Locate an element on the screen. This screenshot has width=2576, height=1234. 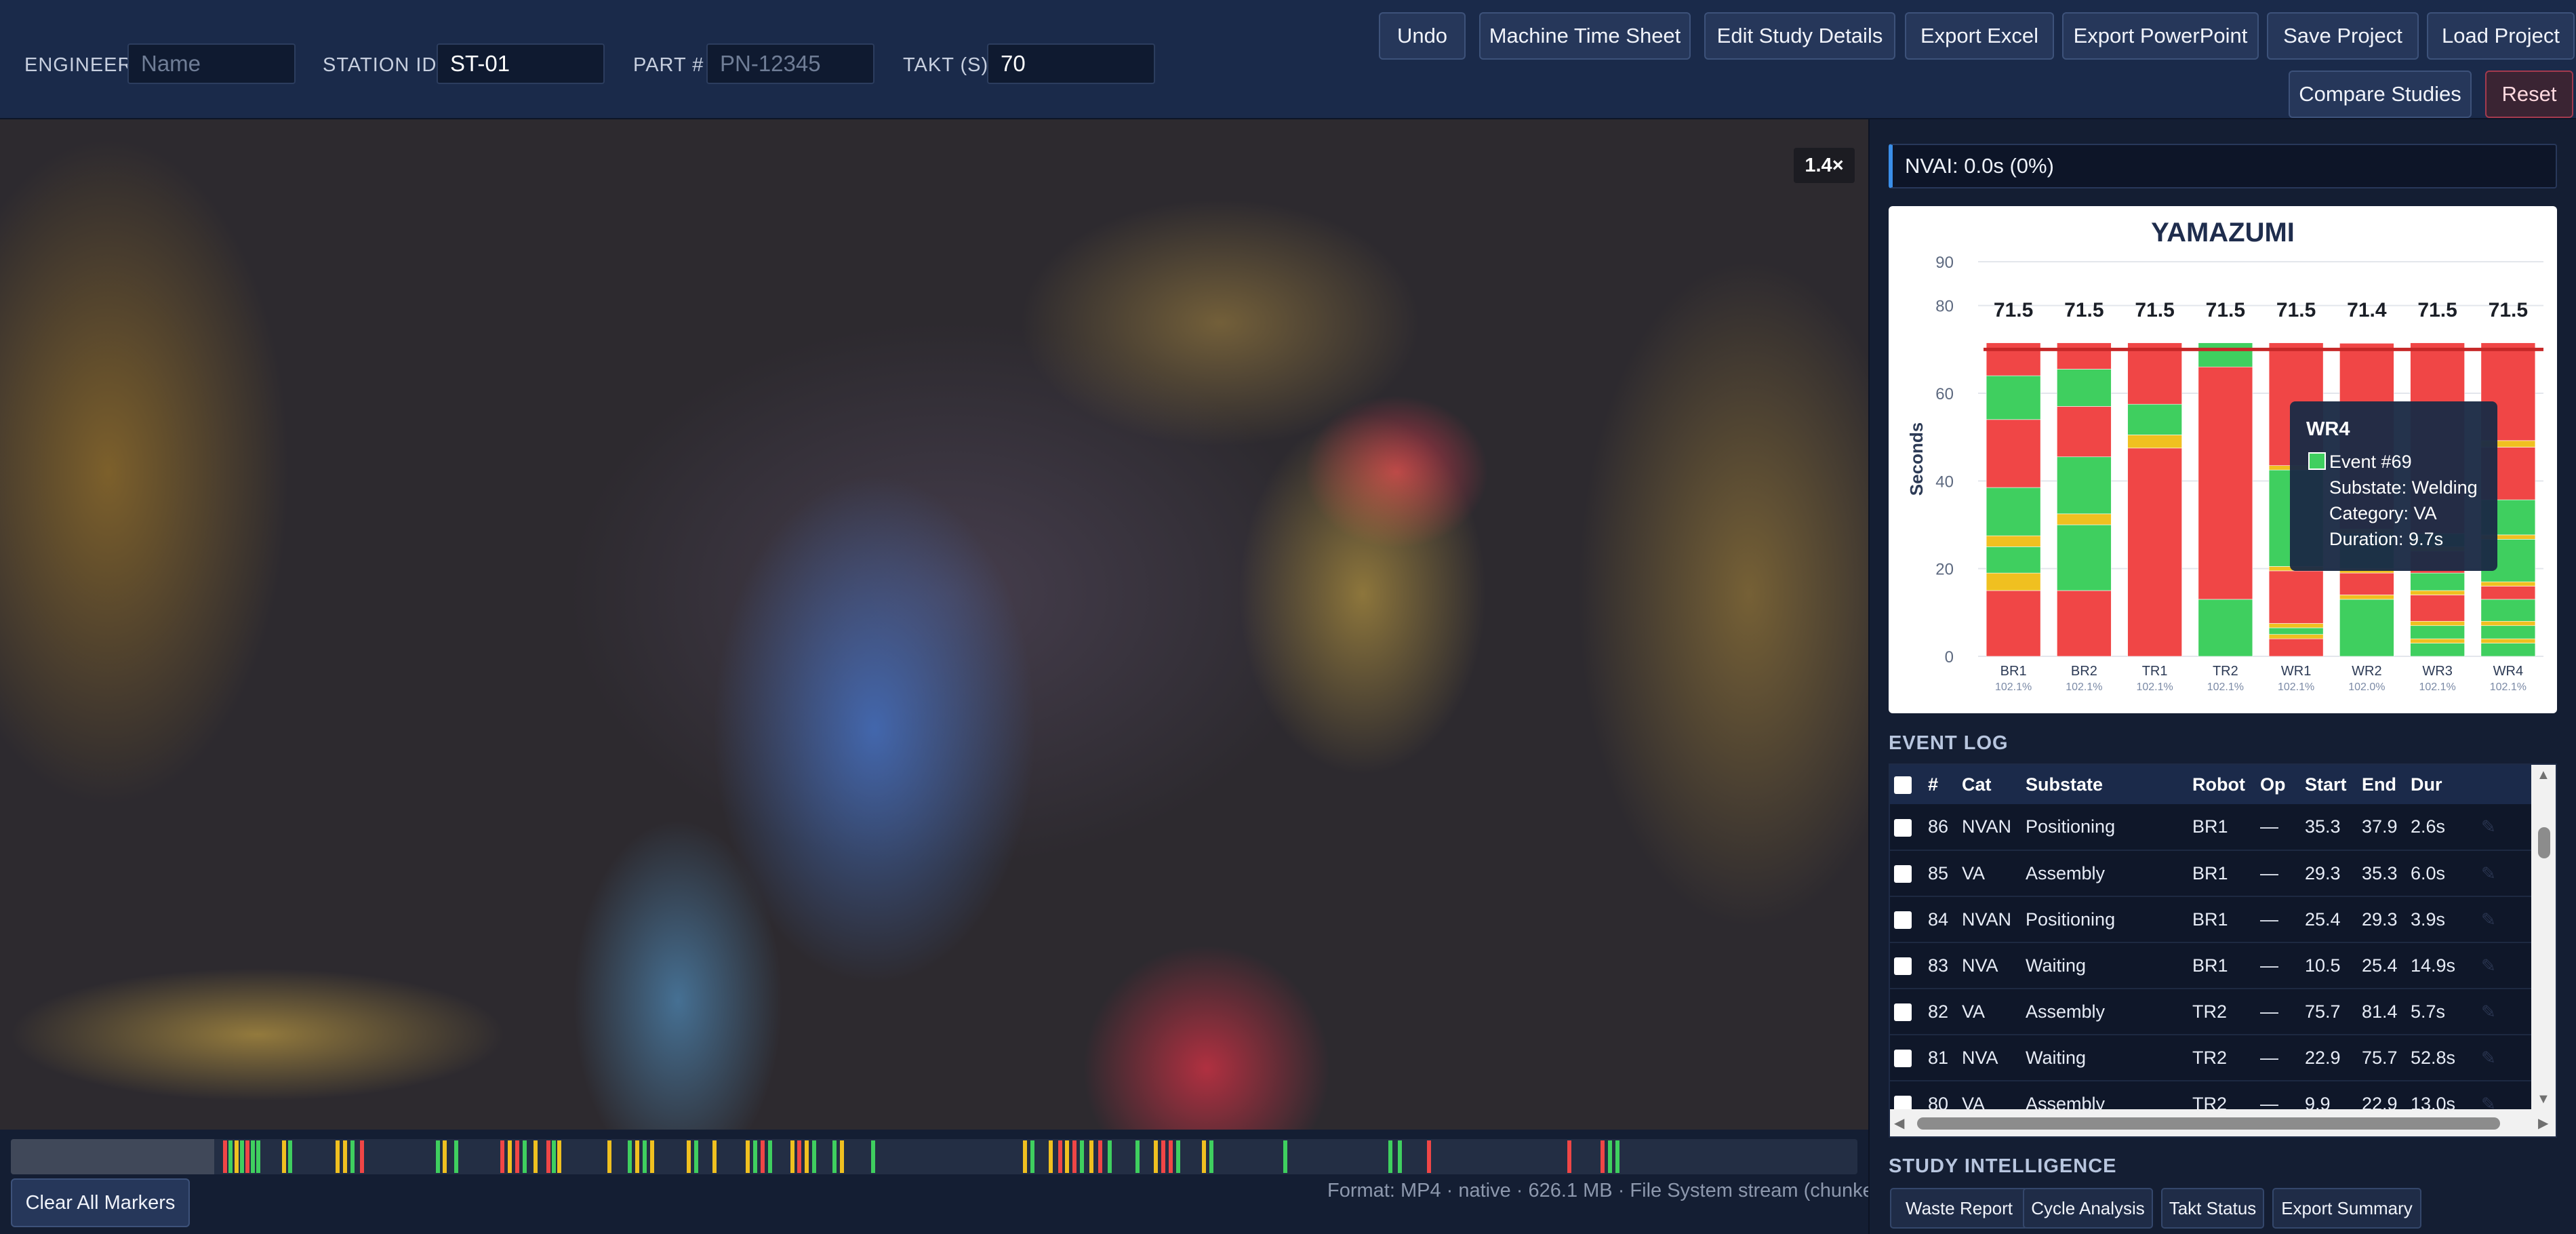
col-robot: Robot is located at coordinates (2222, 785).